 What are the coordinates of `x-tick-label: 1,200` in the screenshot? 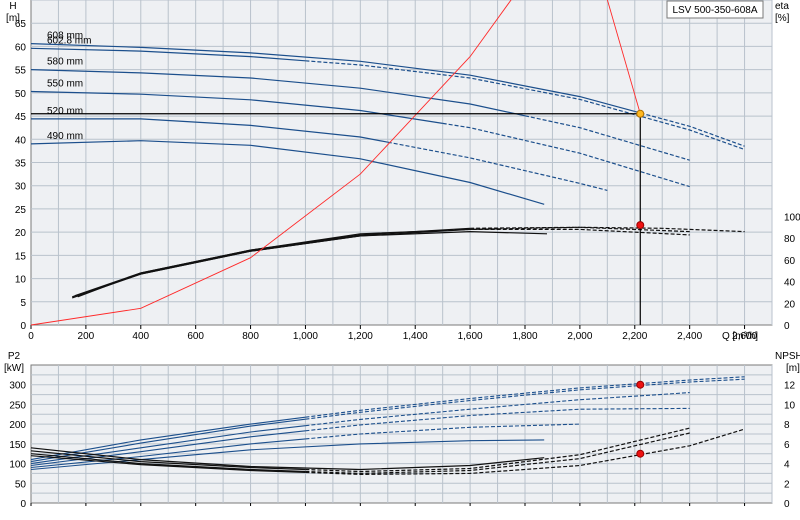 It's located at (360, 336).